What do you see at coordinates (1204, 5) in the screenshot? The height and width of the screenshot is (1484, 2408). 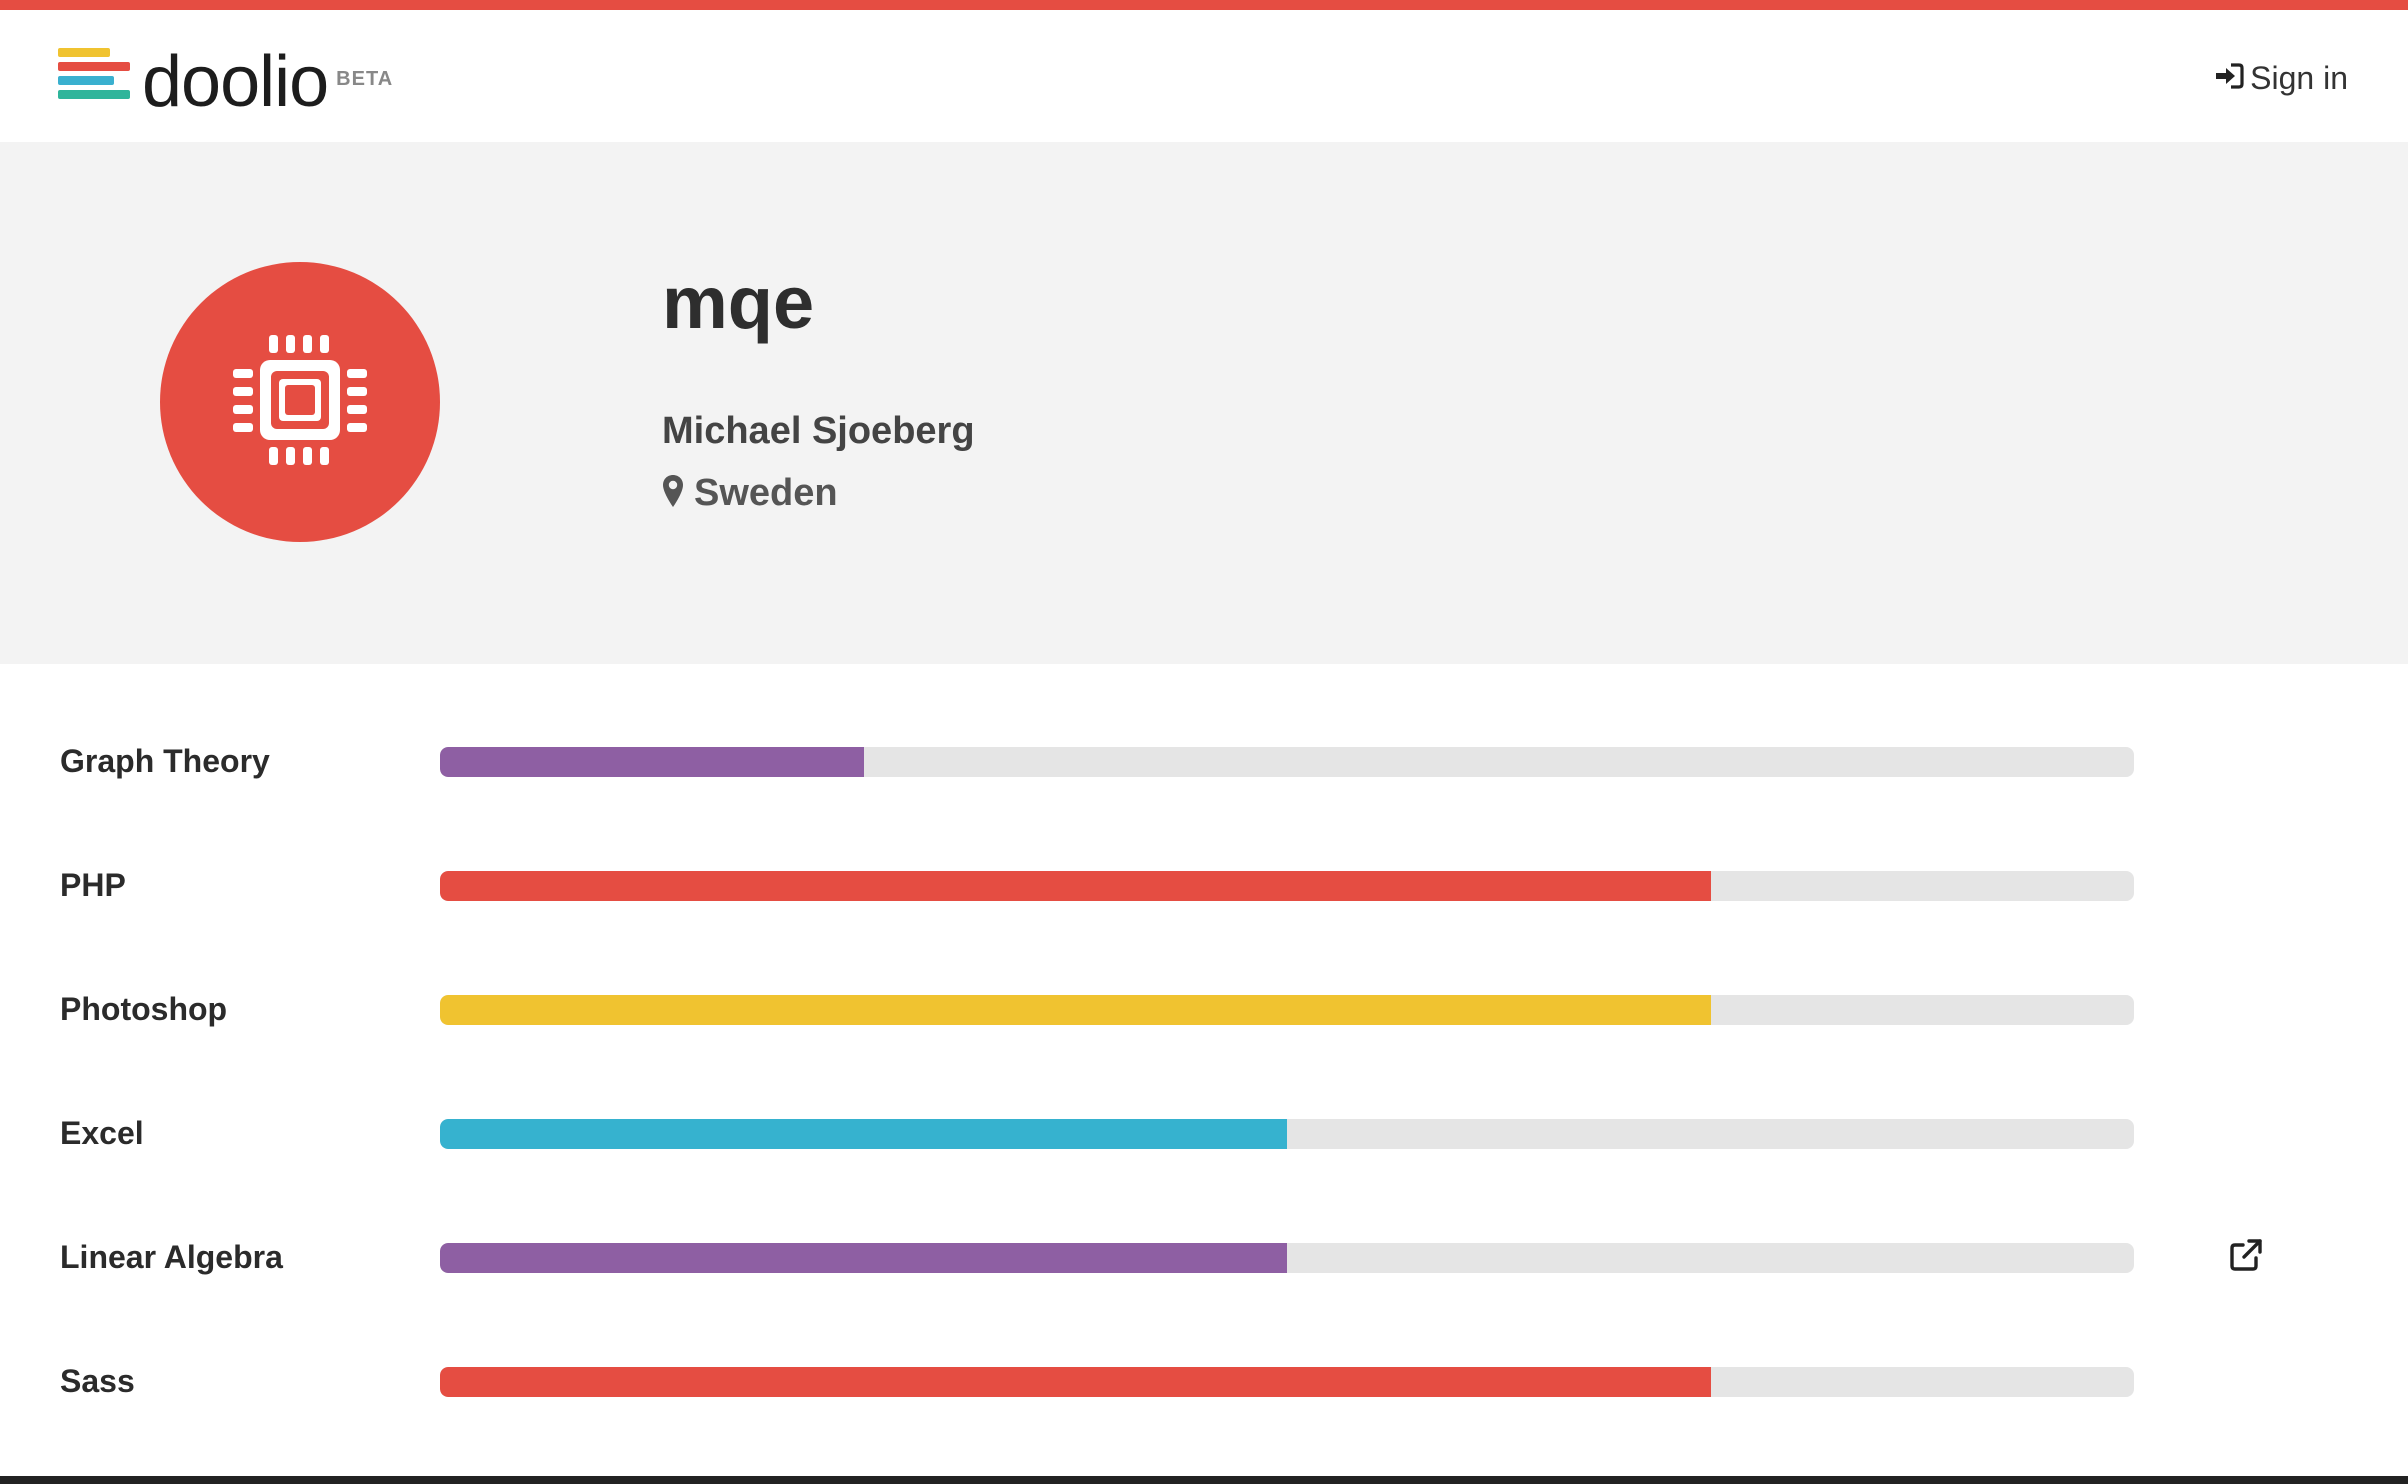 I see `top-accent-stripe` at bounding box center [1204, 5].